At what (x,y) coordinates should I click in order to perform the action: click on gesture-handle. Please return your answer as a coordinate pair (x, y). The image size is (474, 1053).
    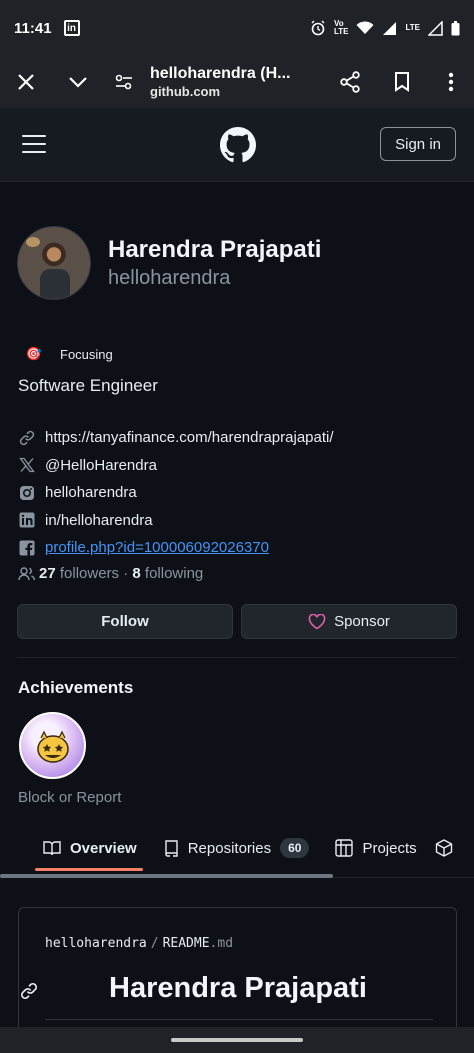
    Looking at the image, I should click on (237, 1040).